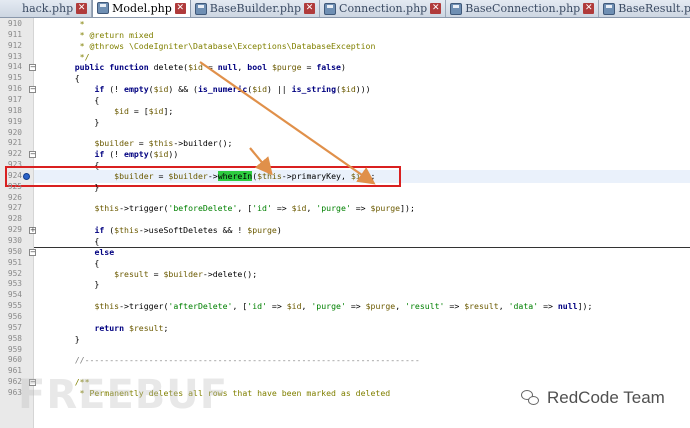 This screenshot has width=690, height=428. Describe the element at coordinates (14, 121) in the screenshot. I see `line-number: 919` at that location.